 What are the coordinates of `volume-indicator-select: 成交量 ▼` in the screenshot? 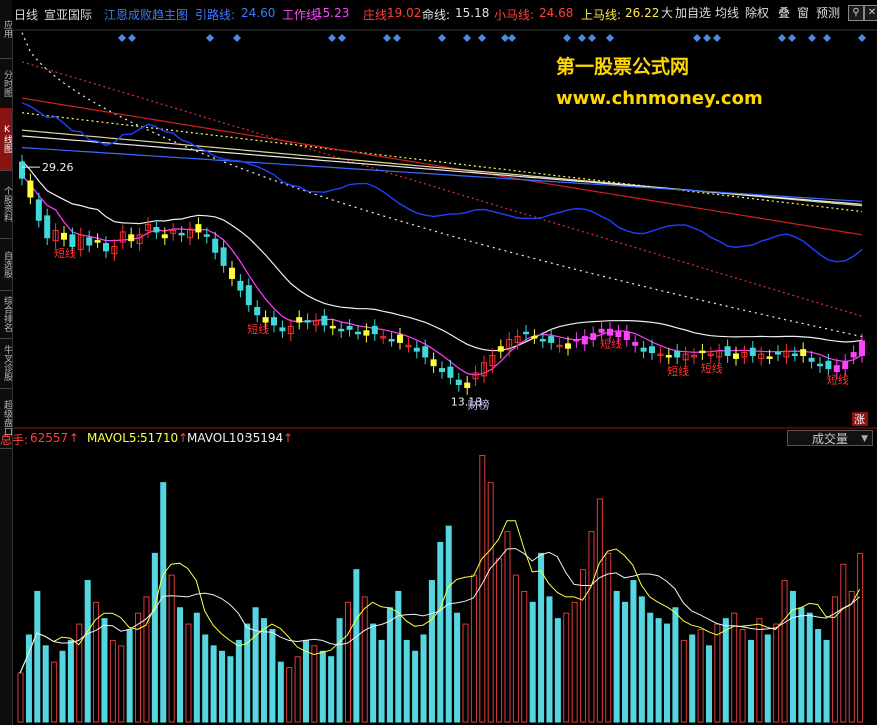 It's located at (830, 438).